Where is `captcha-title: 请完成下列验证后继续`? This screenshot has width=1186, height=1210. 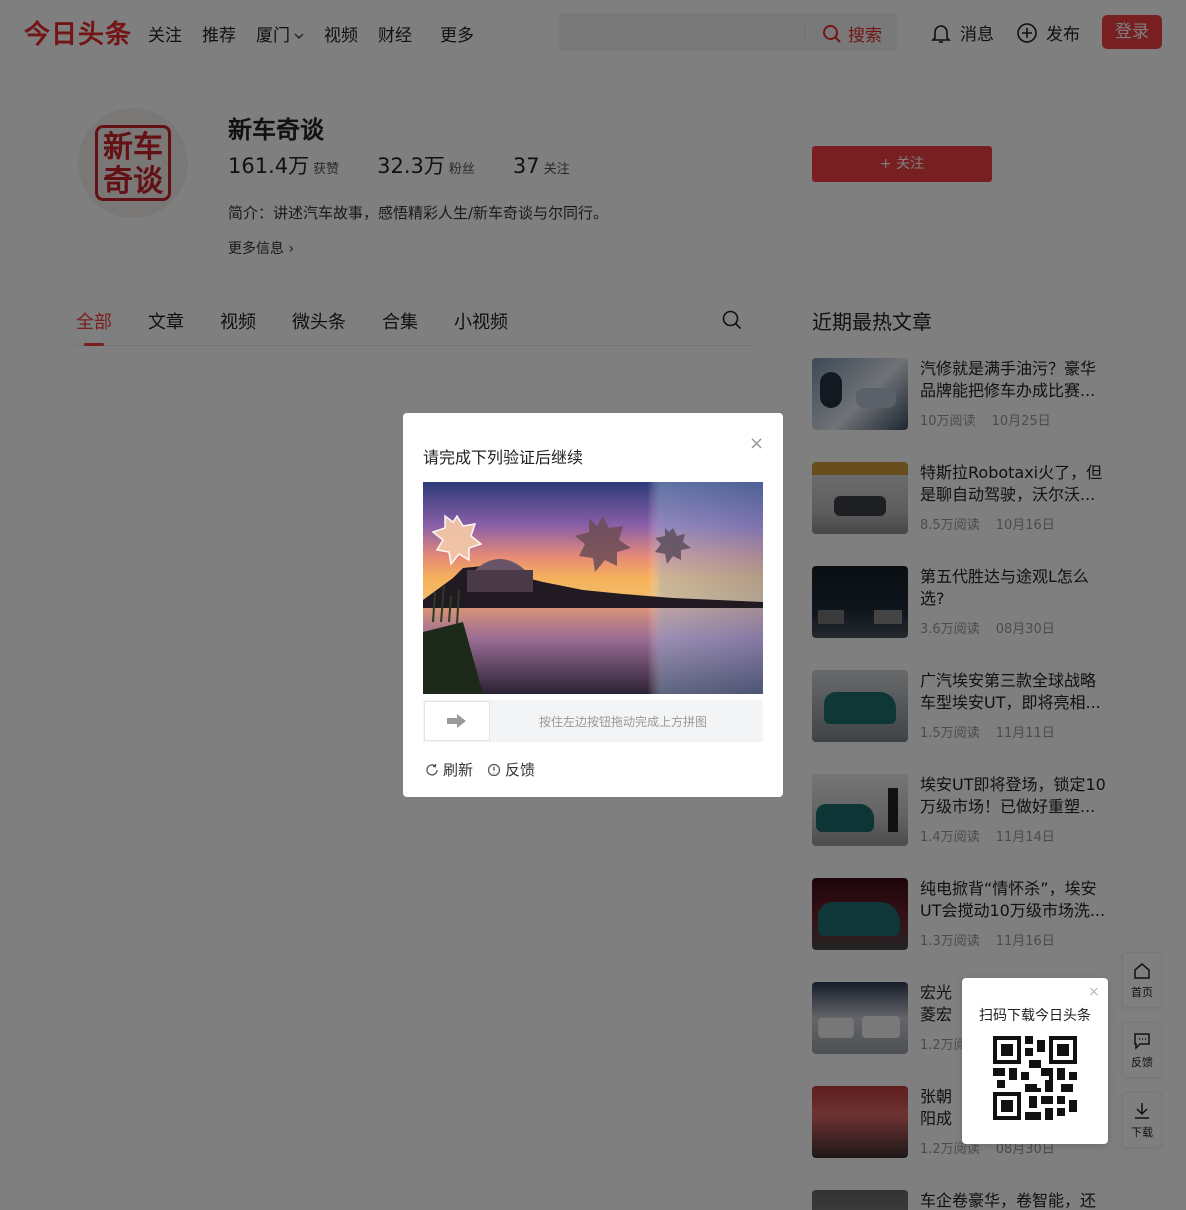 captcha-title: 请完成下列验证后继续 is located at coordinates (503, 457).